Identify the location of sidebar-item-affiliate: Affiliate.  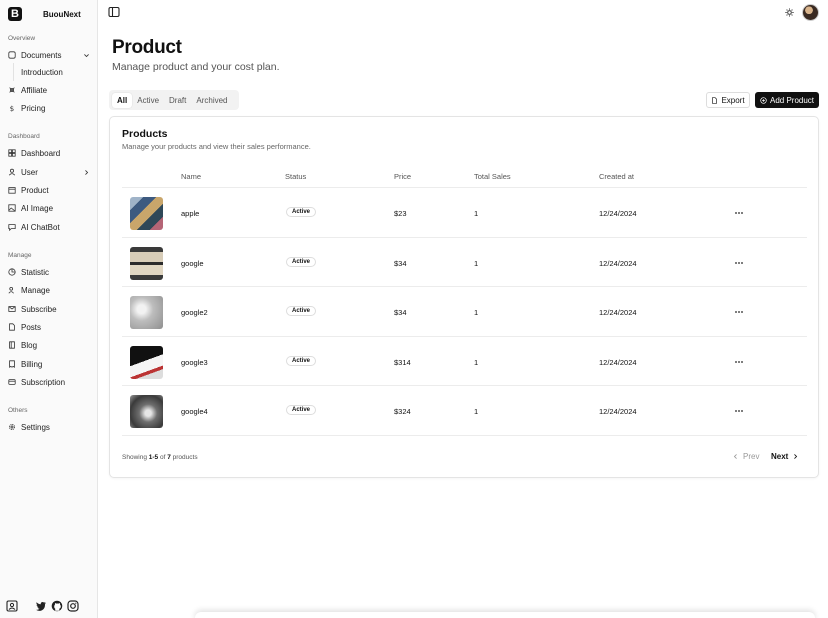
(50, 90).